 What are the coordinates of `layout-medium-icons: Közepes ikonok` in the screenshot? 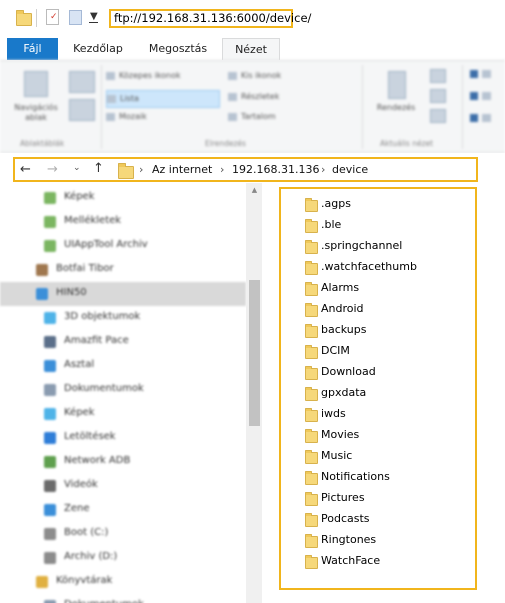 It's located at (162, 75).